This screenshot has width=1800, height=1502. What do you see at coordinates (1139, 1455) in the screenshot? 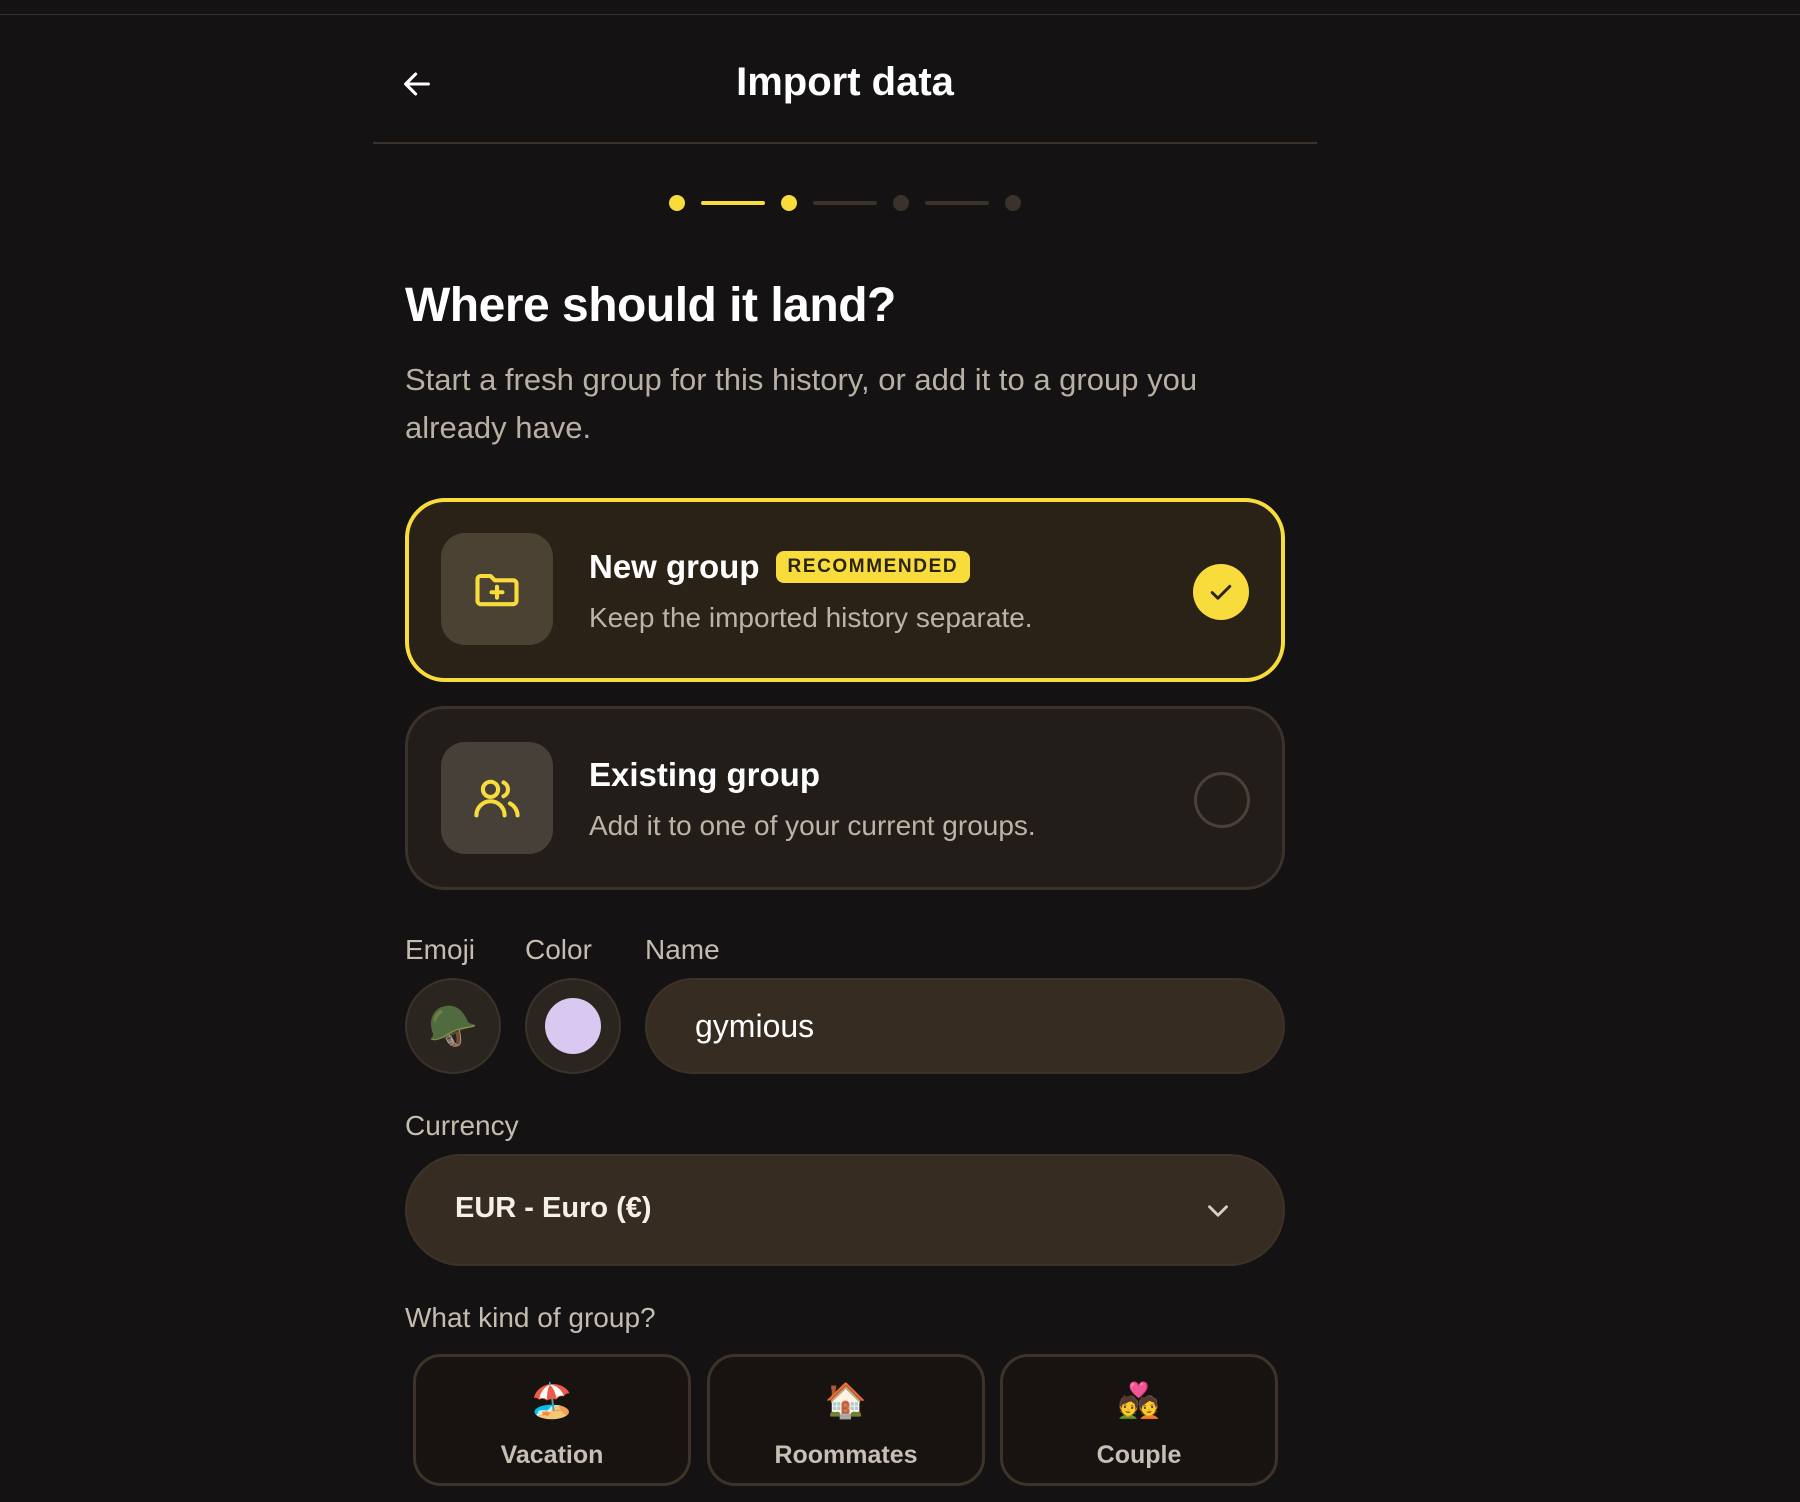
I see `kind-tile-label: Couple` at bounding box center [1139, 1455].